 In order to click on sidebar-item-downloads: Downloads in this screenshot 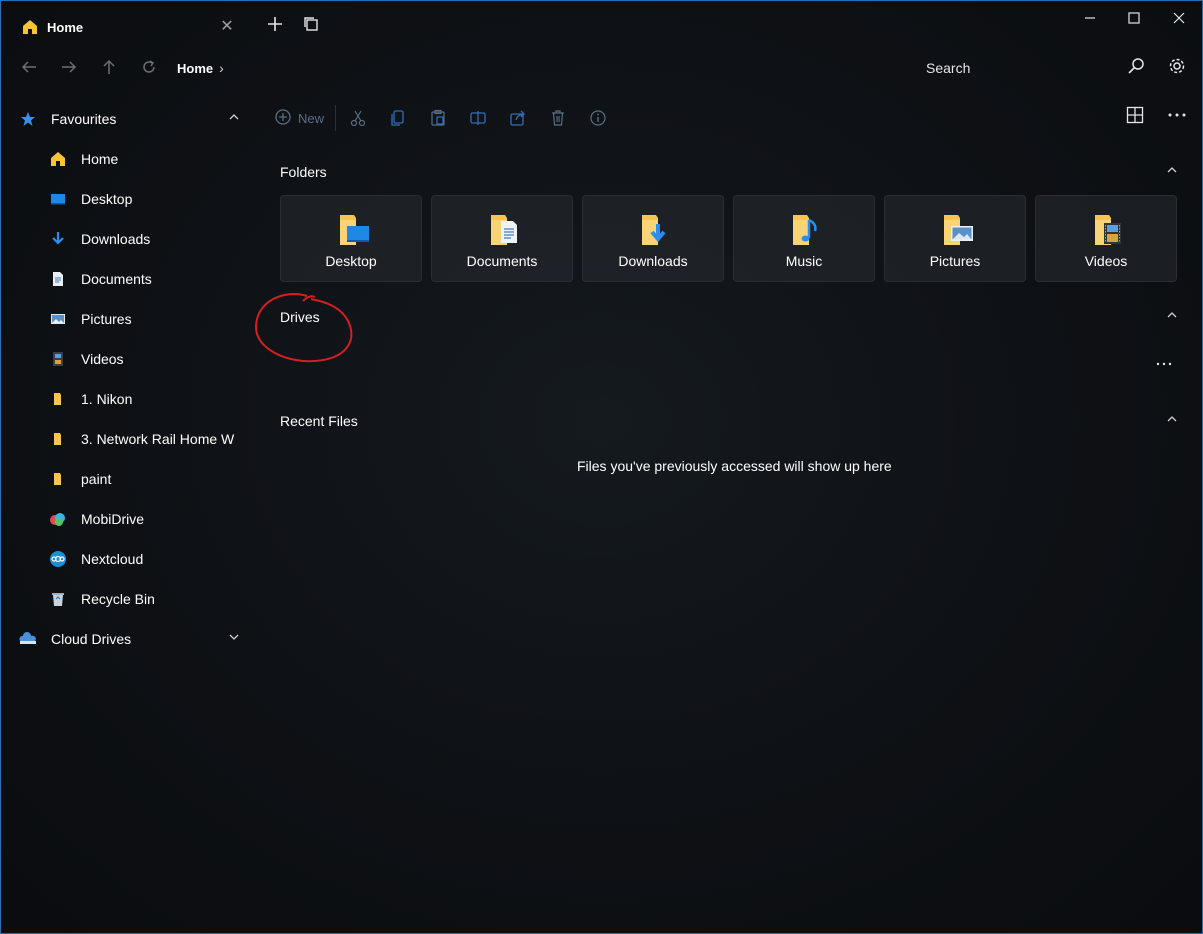, I will do `click(126, 239)`.